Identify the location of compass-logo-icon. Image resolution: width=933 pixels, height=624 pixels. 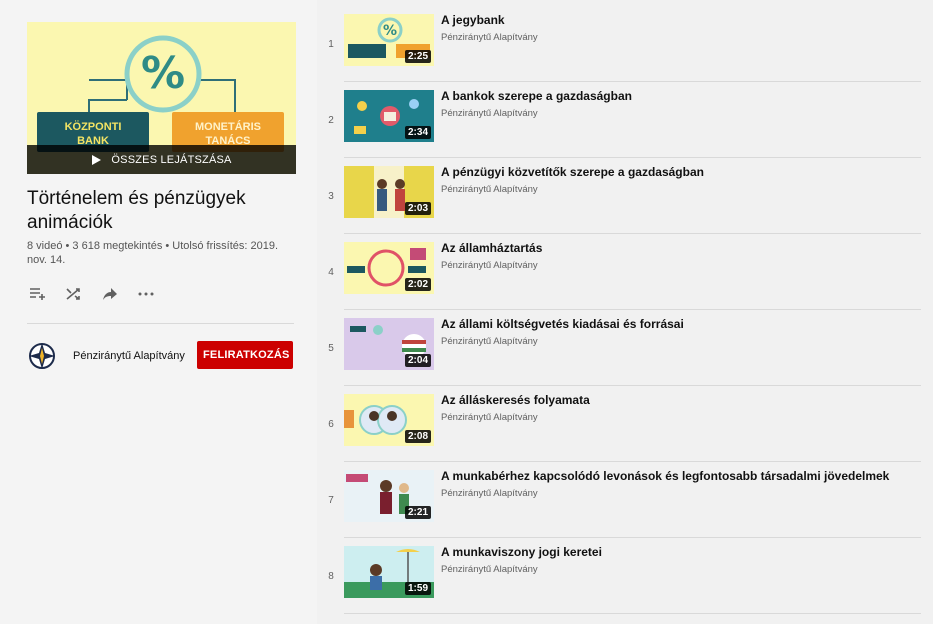
(42, 356).